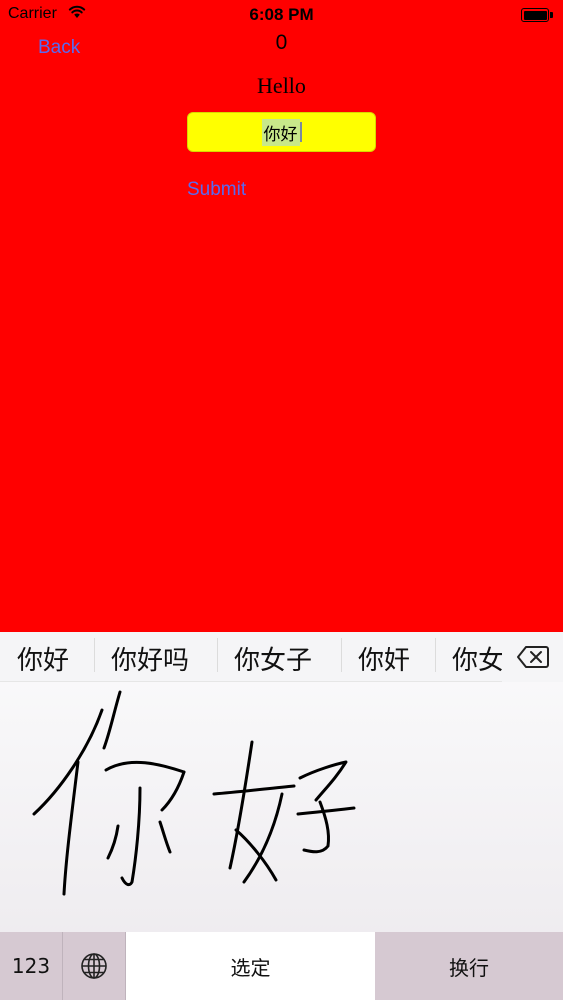 The image size is (563, 1000). I want to click on greeting-label: Hello, so click(281, 85).